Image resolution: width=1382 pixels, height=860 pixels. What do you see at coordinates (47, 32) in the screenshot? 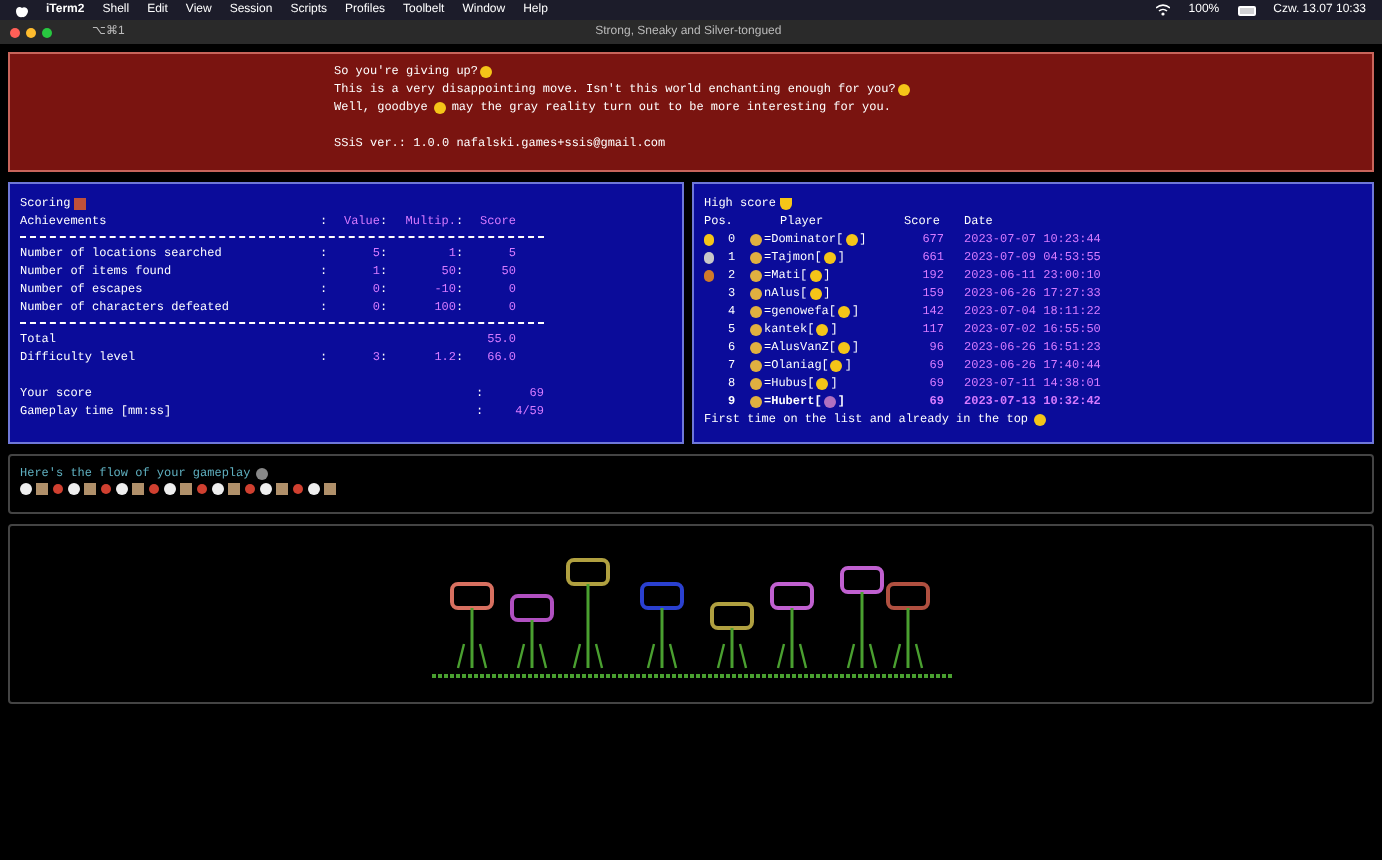
I see `zoom-button` at bounding box center [47, 32].